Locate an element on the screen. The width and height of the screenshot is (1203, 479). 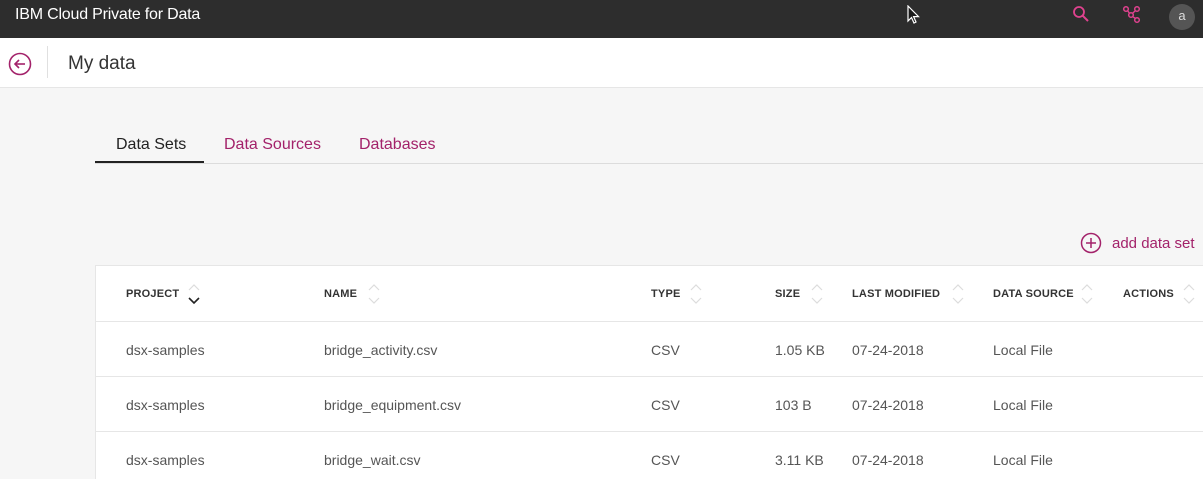
add-data-set-label: add data set is located at coordinates (1153, 243).